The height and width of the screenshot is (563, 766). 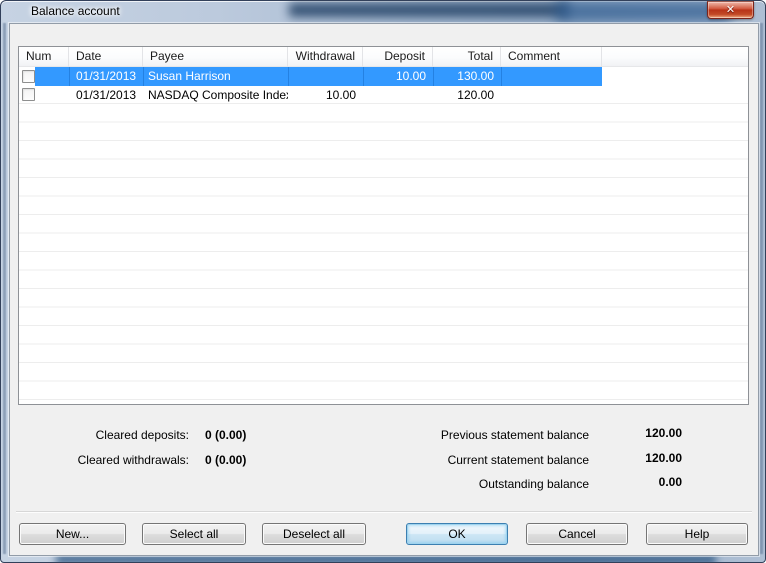 What do you see at coordinates (325, 76) in the screenshot?
I see `cell-withdrawal` at bounding box center [325, 76].